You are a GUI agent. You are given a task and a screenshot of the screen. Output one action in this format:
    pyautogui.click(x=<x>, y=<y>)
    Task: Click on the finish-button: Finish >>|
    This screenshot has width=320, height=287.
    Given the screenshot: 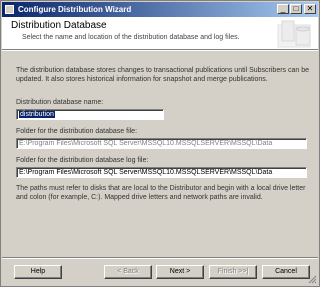 What is the action you would take?
    pyautogui.click(x=233, y=272)
    